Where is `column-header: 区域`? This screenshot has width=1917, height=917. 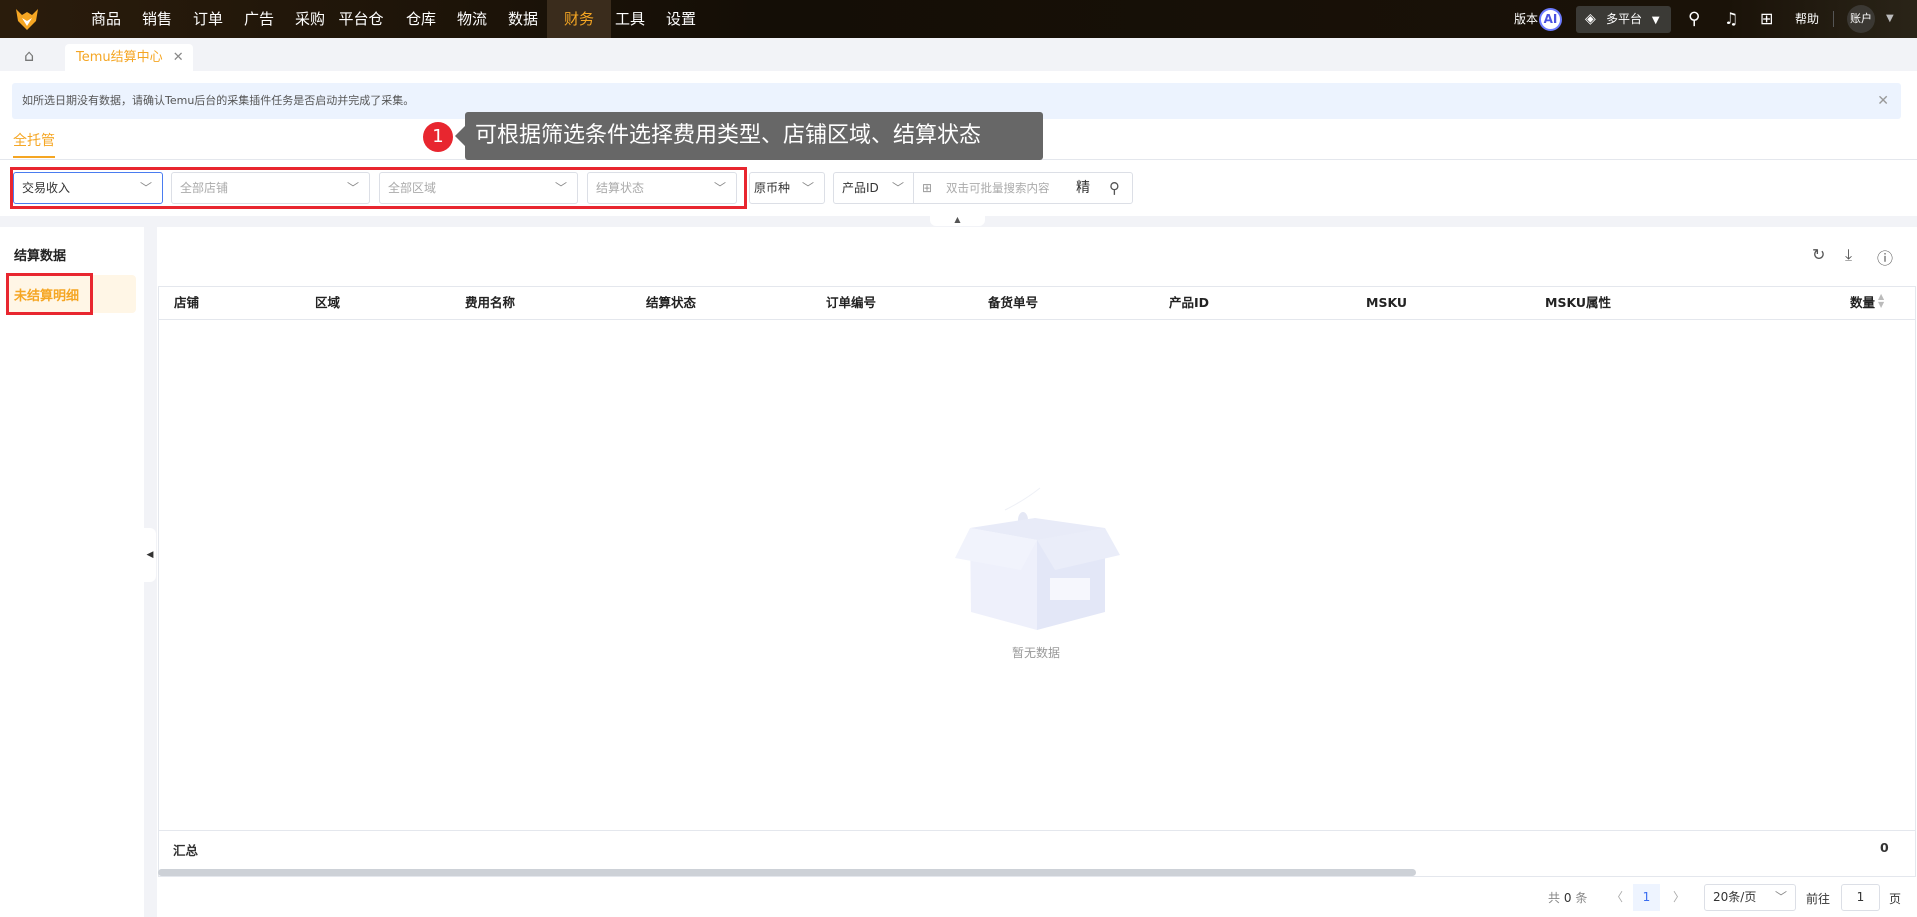
column-header: 区域 is located at coordinates (328, 302).